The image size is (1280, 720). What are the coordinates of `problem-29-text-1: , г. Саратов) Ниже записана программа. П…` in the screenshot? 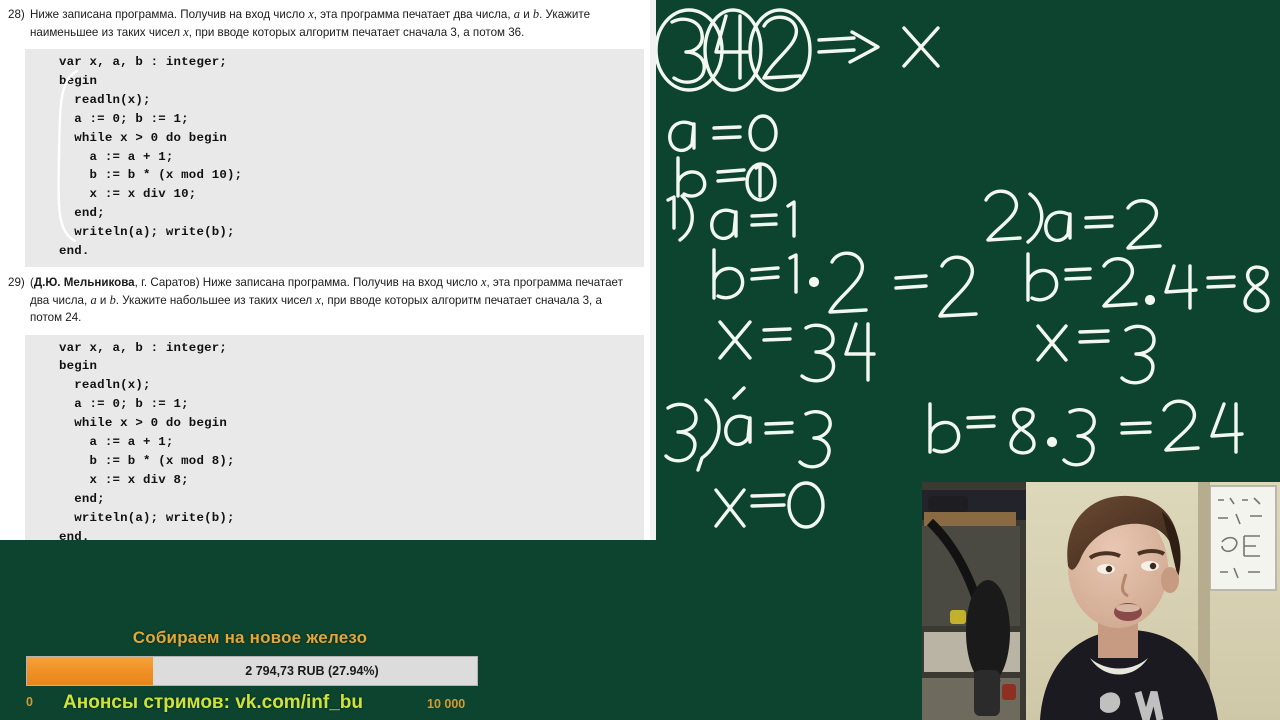 It's located at (307, 282).